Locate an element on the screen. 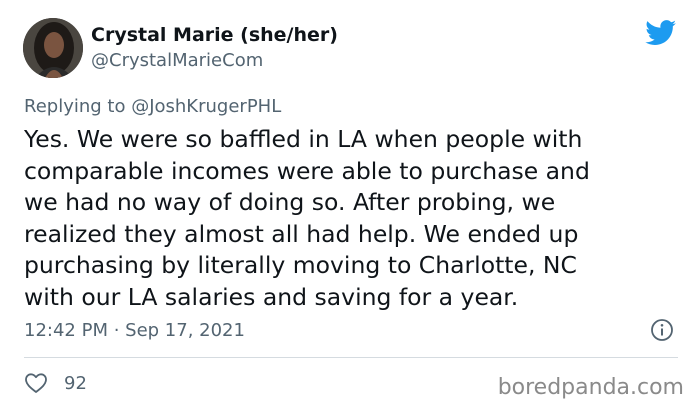  author-handle: @CrystalMarieCom is located at coordinates (177, 61).